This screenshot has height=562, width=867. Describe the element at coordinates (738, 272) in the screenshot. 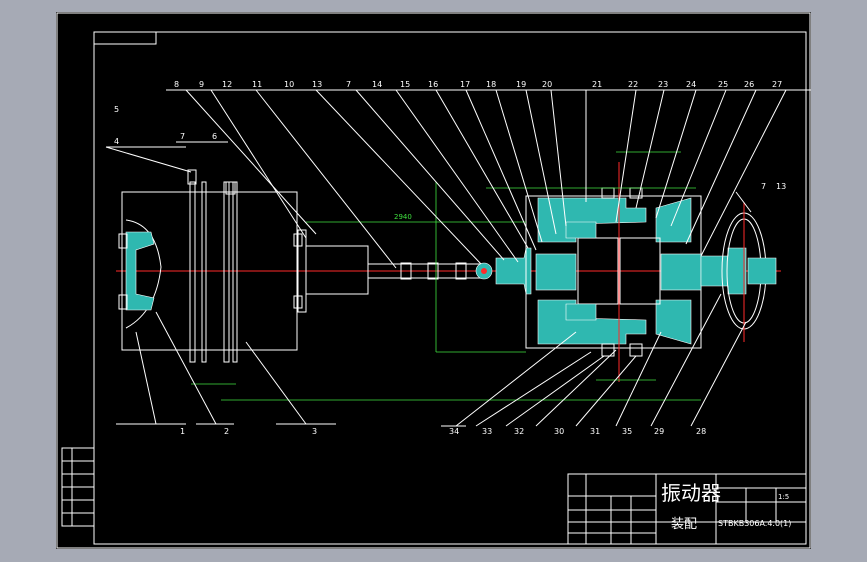

I see `right-coupling` at that location.